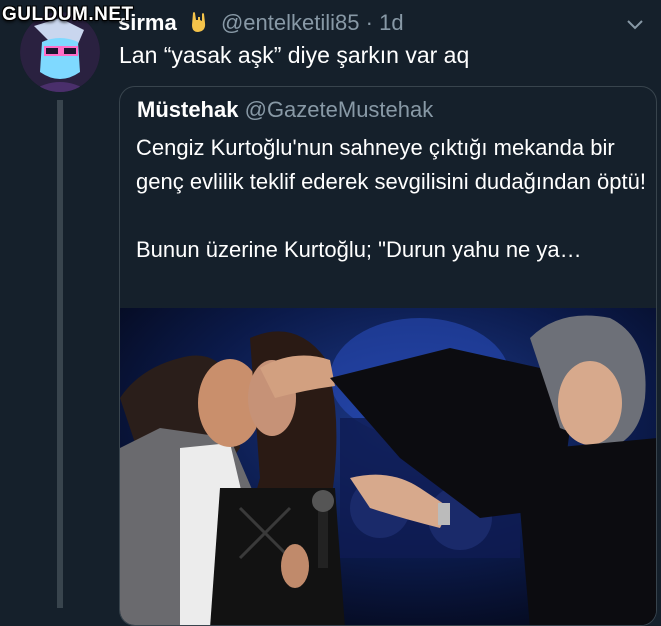 Image resolution: width=661 pixels, height=626 pixels. Describe the element at coordinates (68, 14) in the screenshot. I see `watermark: GULDUM.NET` at that location.